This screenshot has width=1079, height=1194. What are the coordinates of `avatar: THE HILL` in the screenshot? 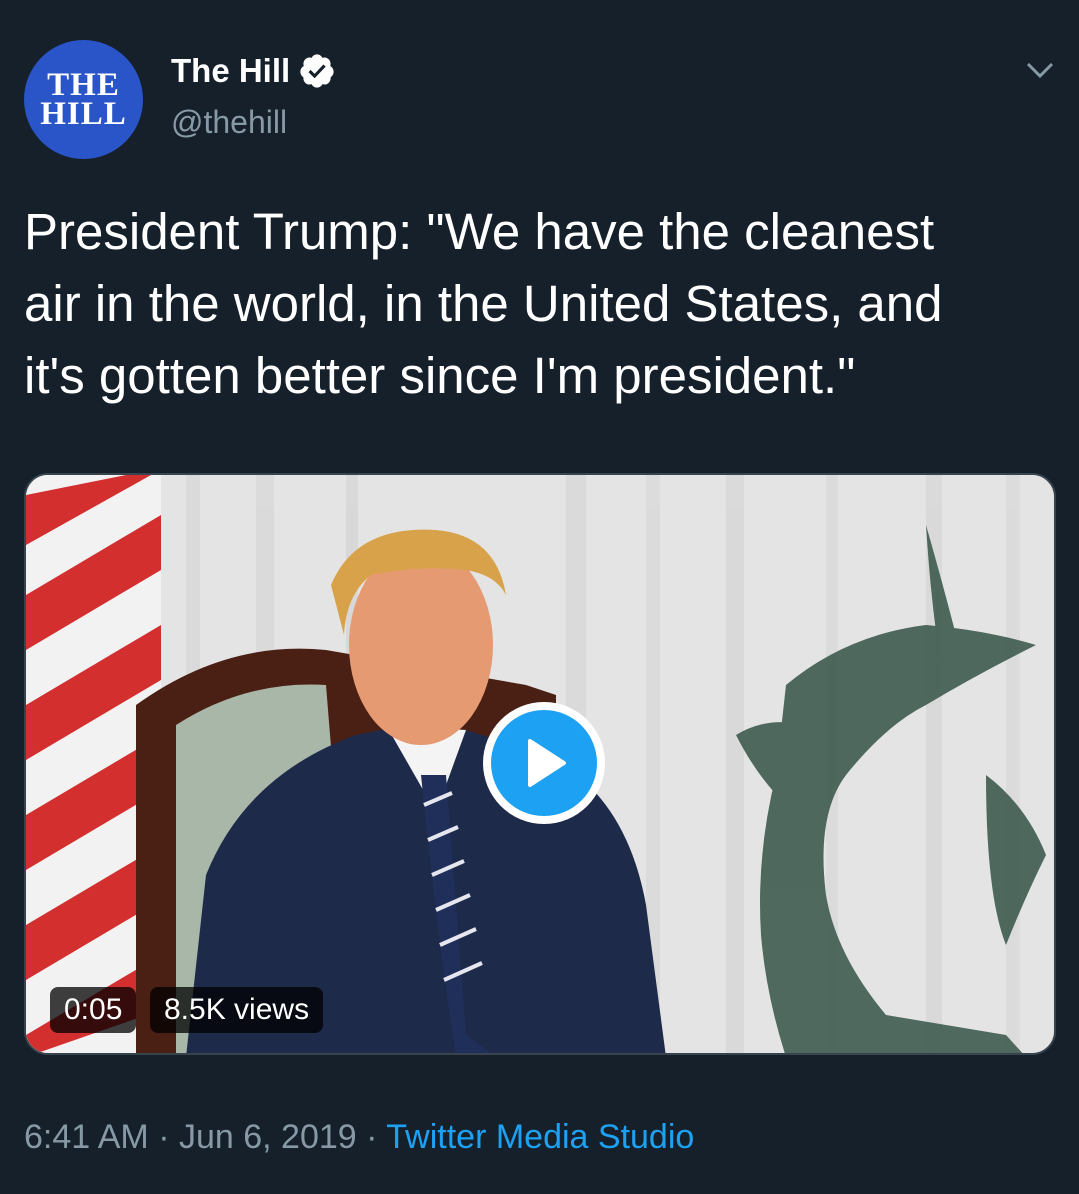 It's located at (83, 99).